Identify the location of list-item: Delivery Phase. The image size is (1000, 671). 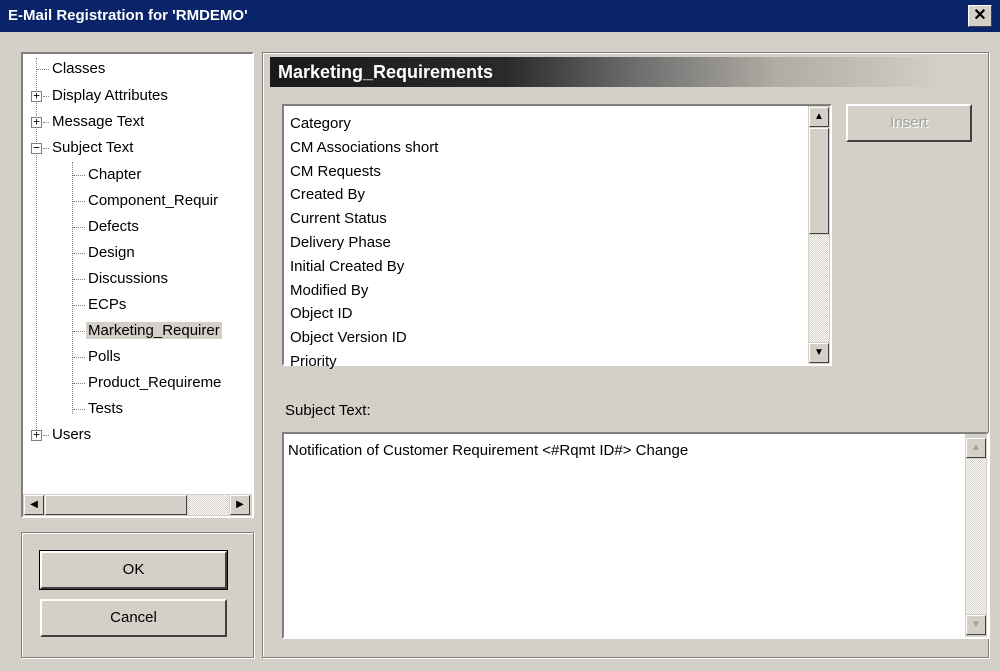
(545, 243).